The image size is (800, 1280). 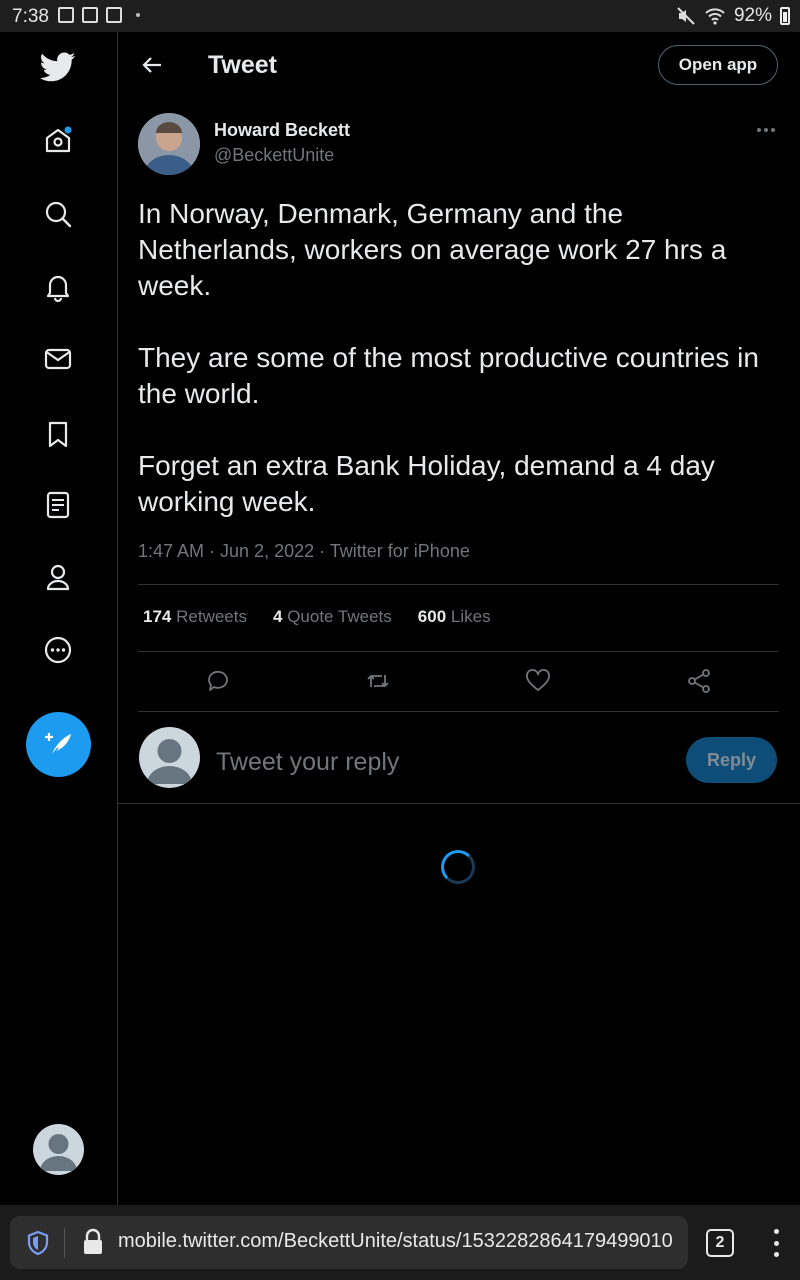 What do you see at coordinates (785, 16) in the screenshot?
I see `battery-icon` at bounding box center [785, 16].